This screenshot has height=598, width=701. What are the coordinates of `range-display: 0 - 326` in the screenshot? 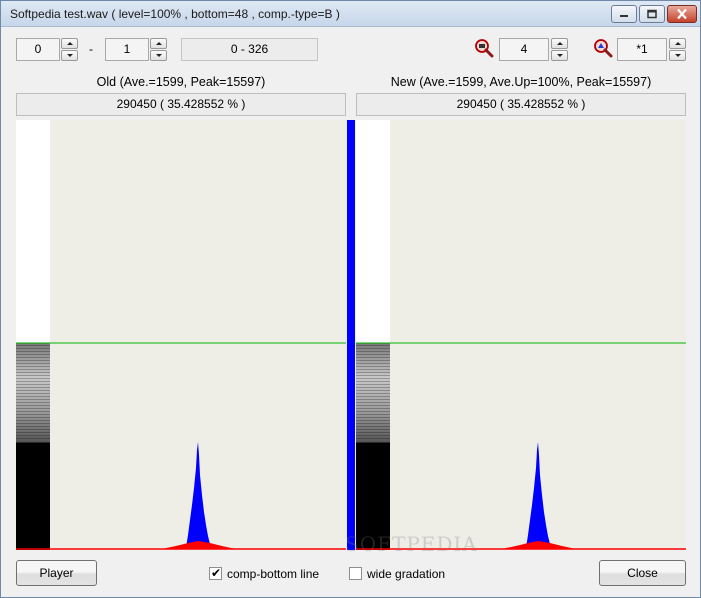 It's located at (249, 49).